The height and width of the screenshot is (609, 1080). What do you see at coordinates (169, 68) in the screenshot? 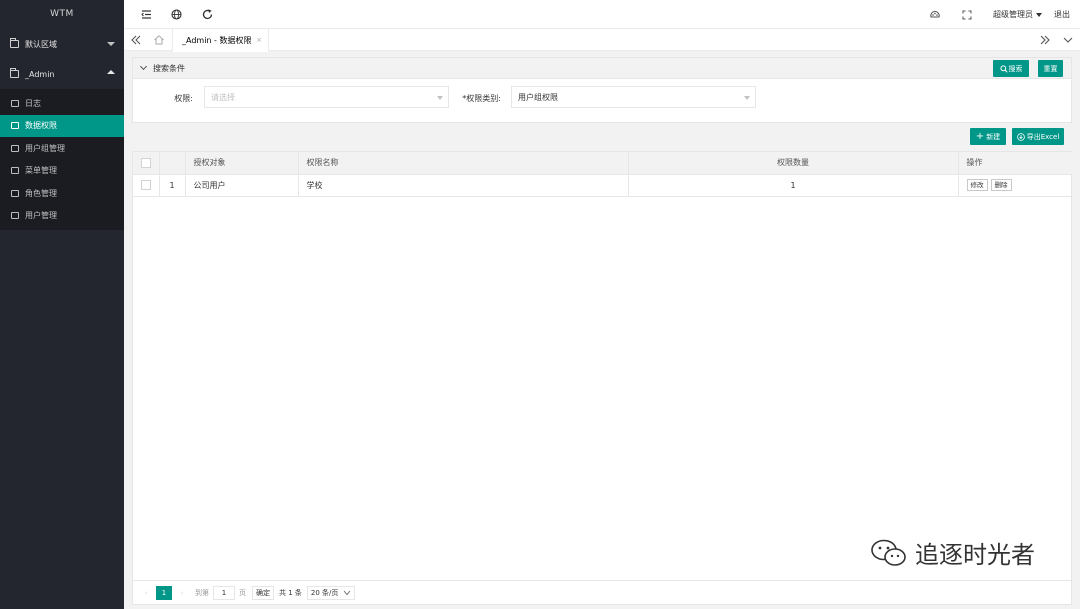
I see `search-panel-title: 搜索条件` at bounding box center [169, 68].